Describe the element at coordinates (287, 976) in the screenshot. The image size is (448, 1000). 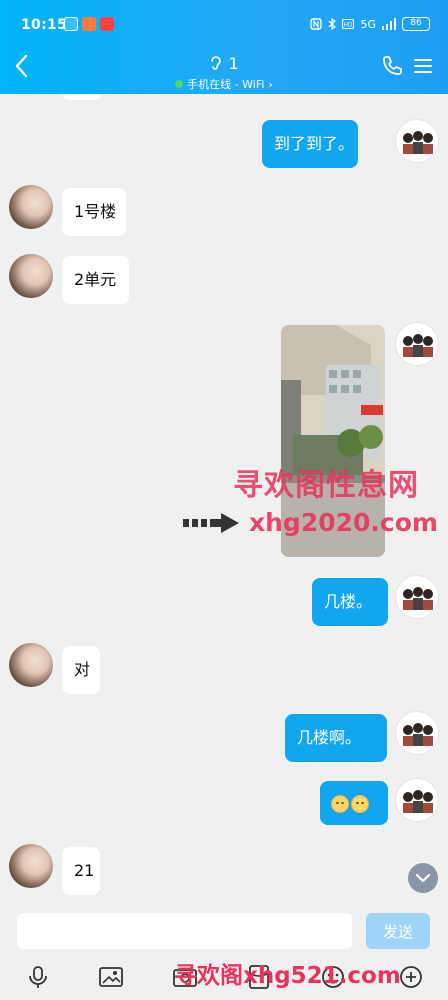
I see `watermark-footer: 寻欢阁xhg521.com` at that location.